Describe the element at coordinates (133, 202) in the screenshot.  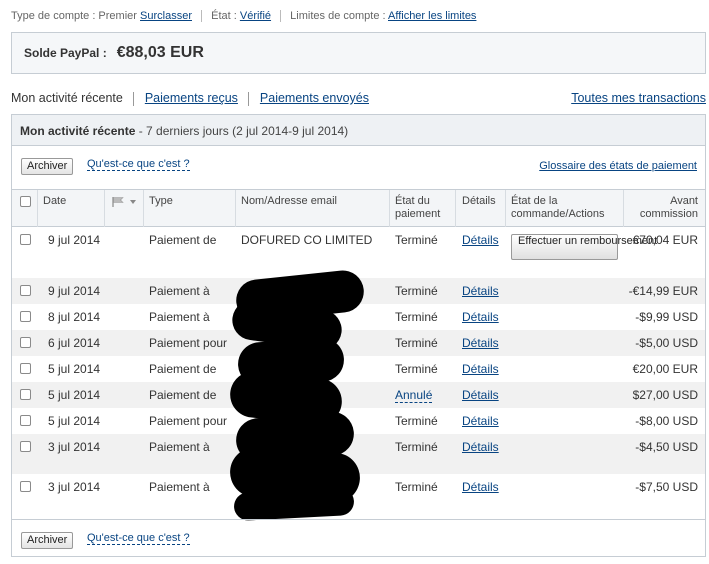
I see `chevron-down-icon` at that location.